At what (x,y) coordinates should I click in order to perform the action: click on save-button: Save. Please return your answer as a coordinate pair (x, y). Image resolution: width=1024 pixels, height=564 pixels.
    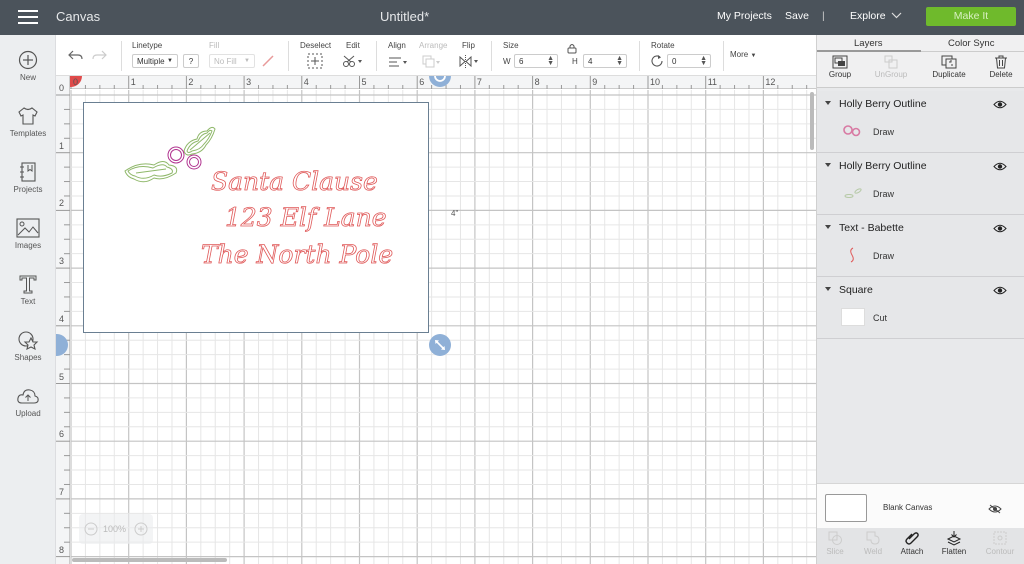
    Looking at the image, I should click on (797, 16).